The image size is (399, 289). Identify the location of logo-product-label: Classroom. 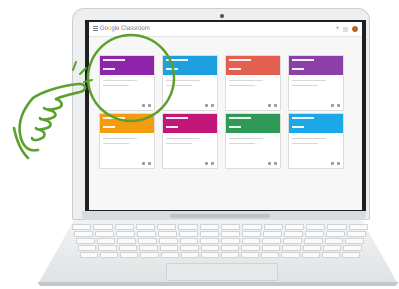
(135, 29).